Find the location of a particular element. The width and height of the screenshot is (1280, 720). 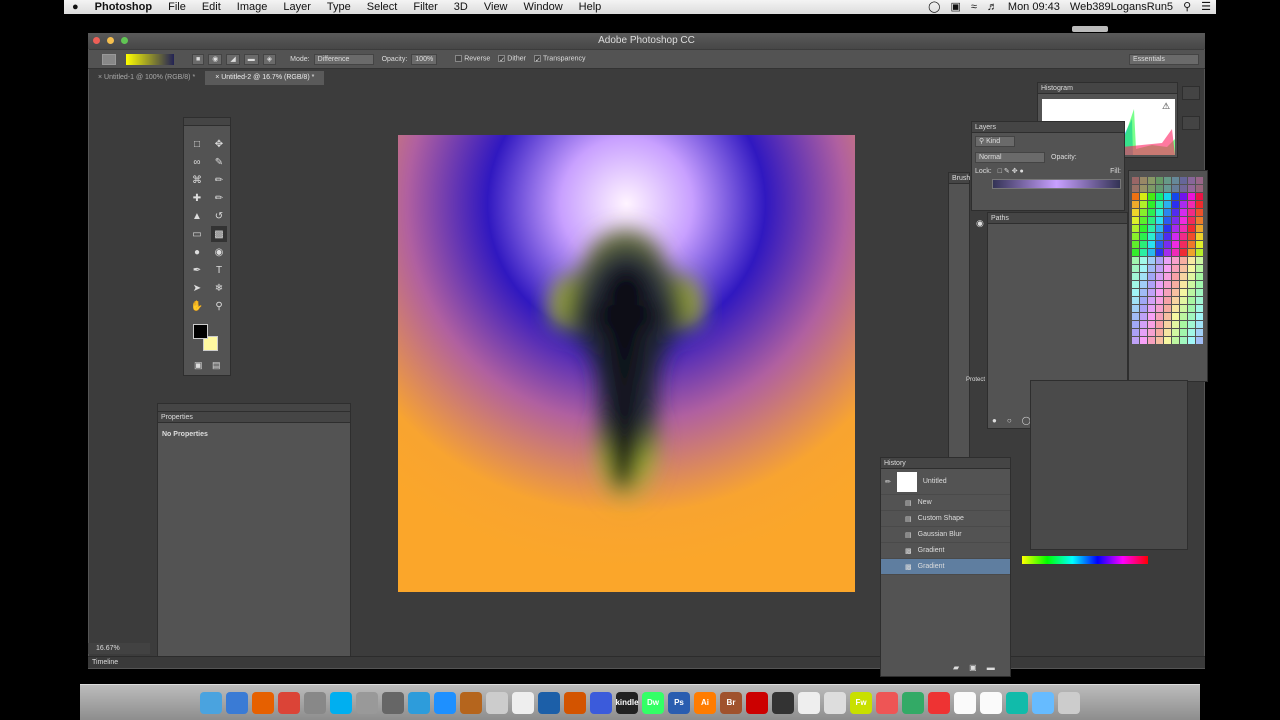

healing-tool-icon: ✚ is located at coordinates (197, 198).